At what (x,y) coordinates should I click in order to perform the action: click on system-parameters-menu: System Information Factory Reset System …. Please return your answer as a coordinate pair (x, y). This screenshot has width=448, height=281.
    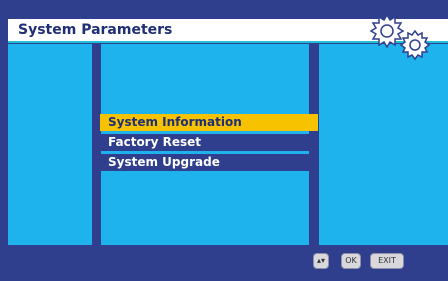
    Looking at the image, I should click on (209, 144).